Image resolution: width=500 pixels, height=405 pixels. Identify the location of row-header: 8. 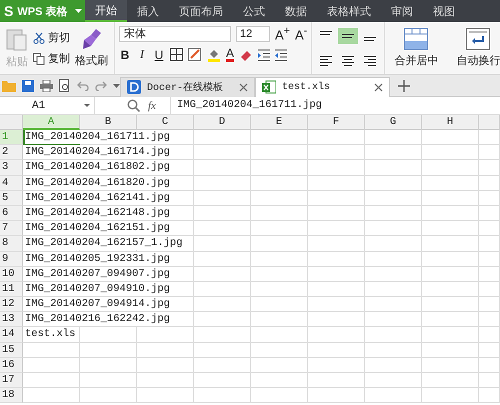
(11, 244).